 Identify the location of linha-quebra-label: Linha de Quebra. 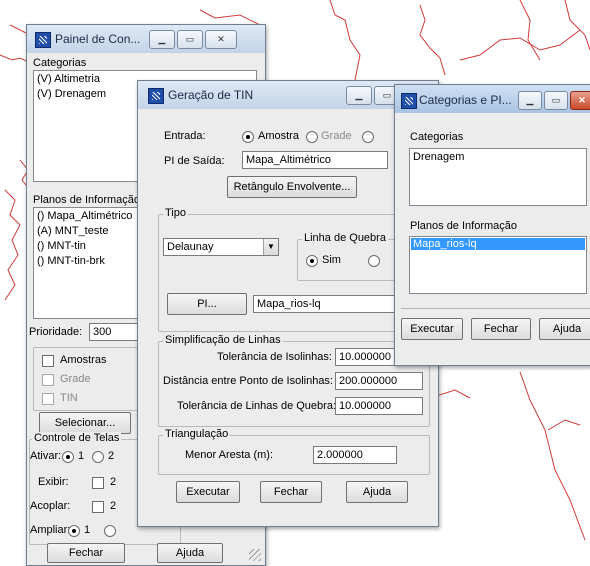
(345, 238).